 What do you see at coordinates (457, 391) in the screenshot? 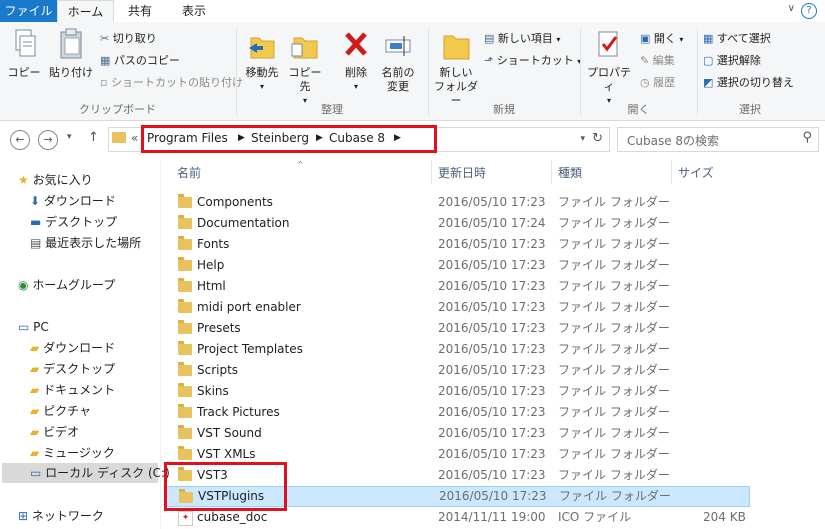
I see `file-row: Skins 2016/05/10 17:23 ファイル フォルダー` at bounding box center [457, 391].